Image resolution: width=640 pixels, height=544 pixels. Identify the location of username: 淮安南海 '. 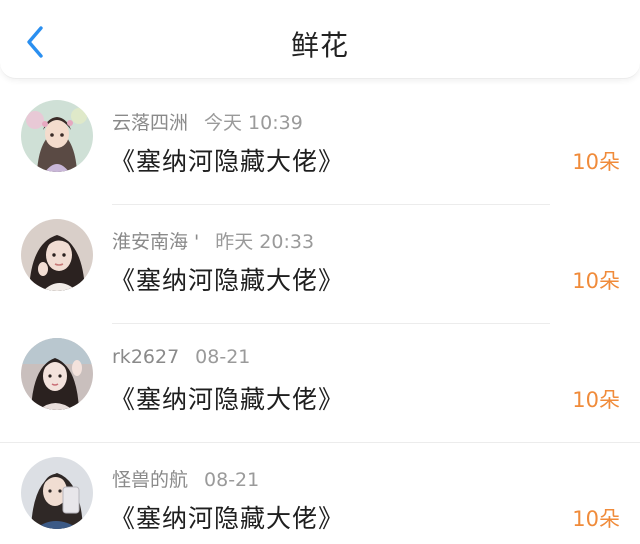
(155, 242).